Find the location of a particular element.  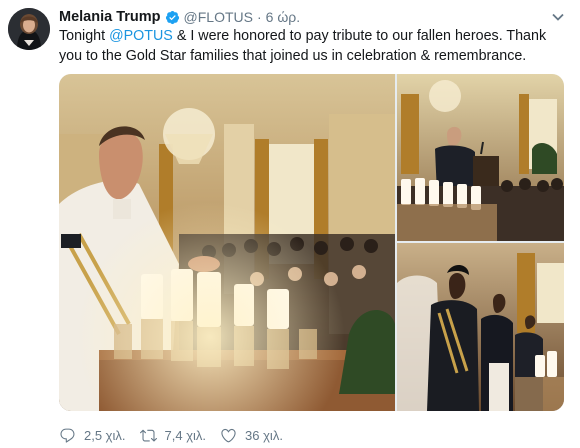

avatar is located at coordinates (29, 29).